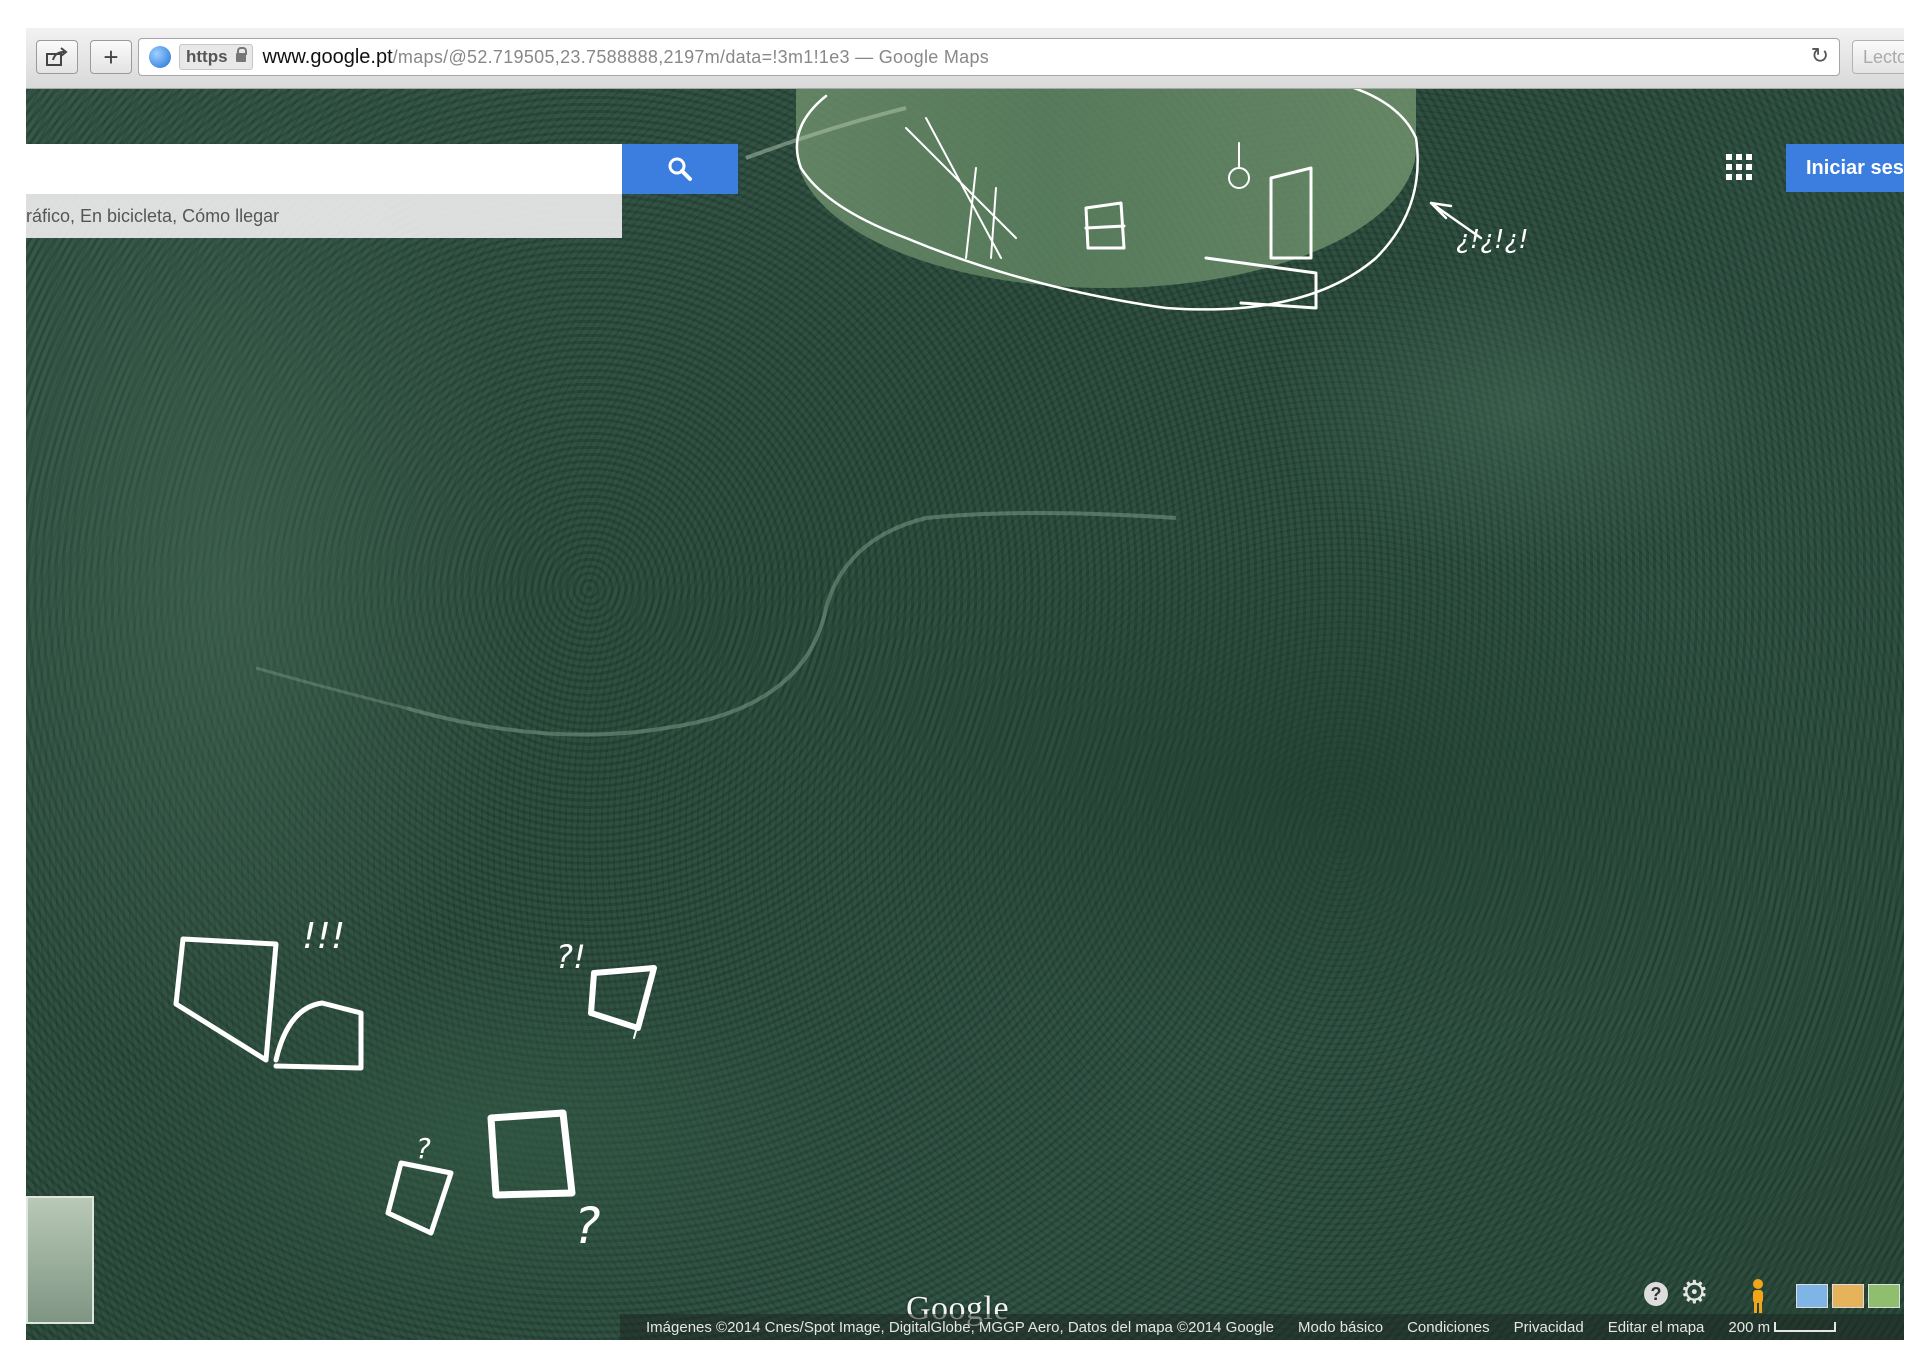  I want to click on share-button, so click(57, 57).